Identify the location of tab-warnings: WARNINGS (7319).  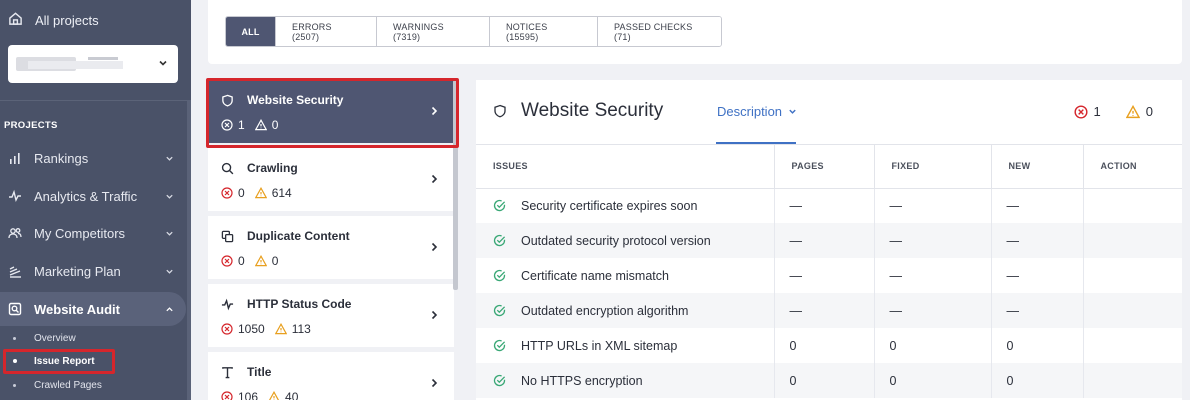
(433, 31).